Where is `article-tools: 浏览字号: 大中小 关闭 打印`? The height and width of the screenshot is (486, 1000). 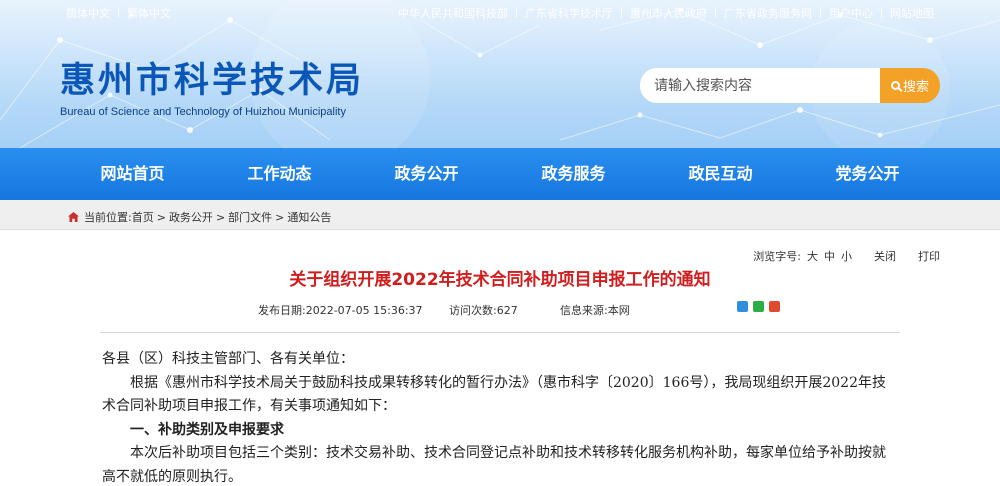
article-tools: 浏览字号: 大中小 关闭 打印 is located at coordinates (843, 256).